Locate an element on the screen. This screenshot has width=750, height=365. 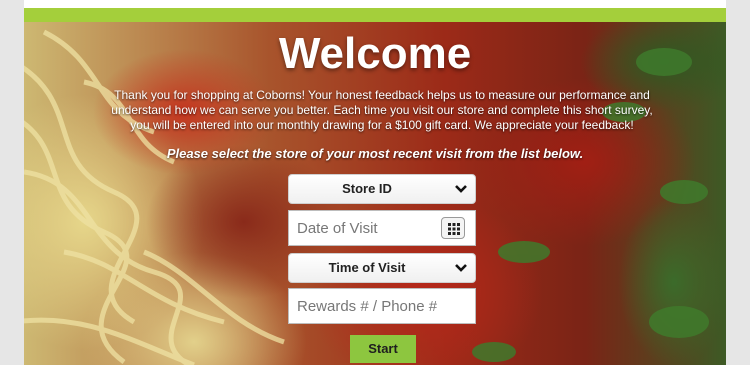
calendar-icon is located at coordinates (454, 229).